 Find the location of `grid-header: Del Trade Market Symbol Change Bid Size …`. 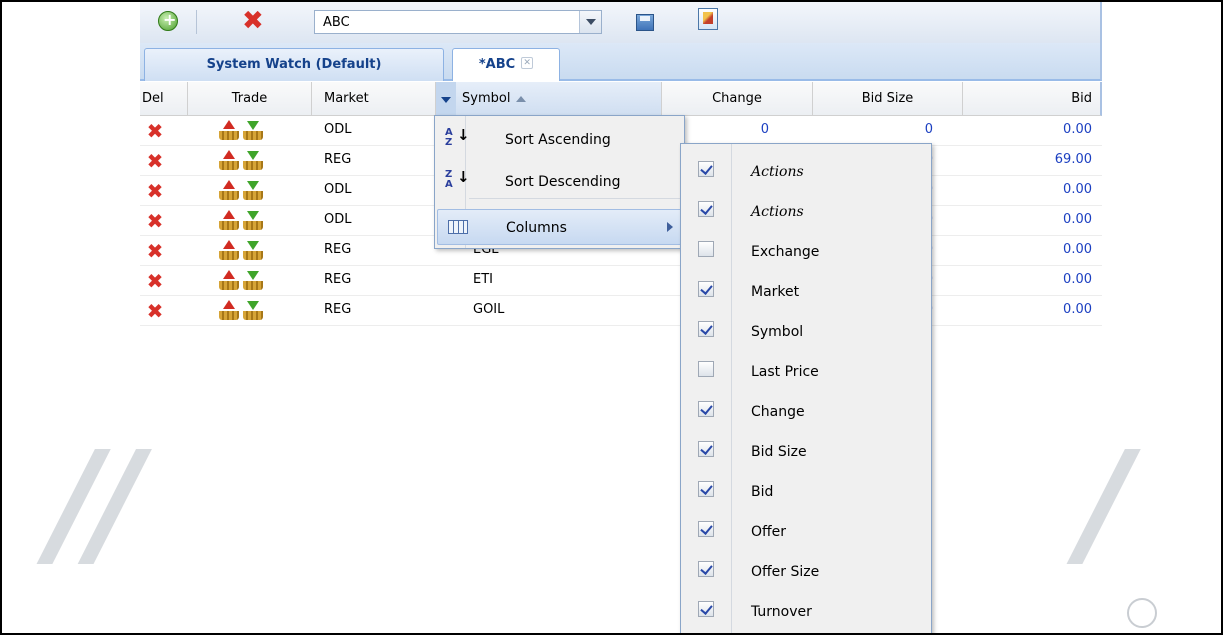

grid-header: Del Trade Market Symbol Change Bid Size … is located at coordinates (621, 99).